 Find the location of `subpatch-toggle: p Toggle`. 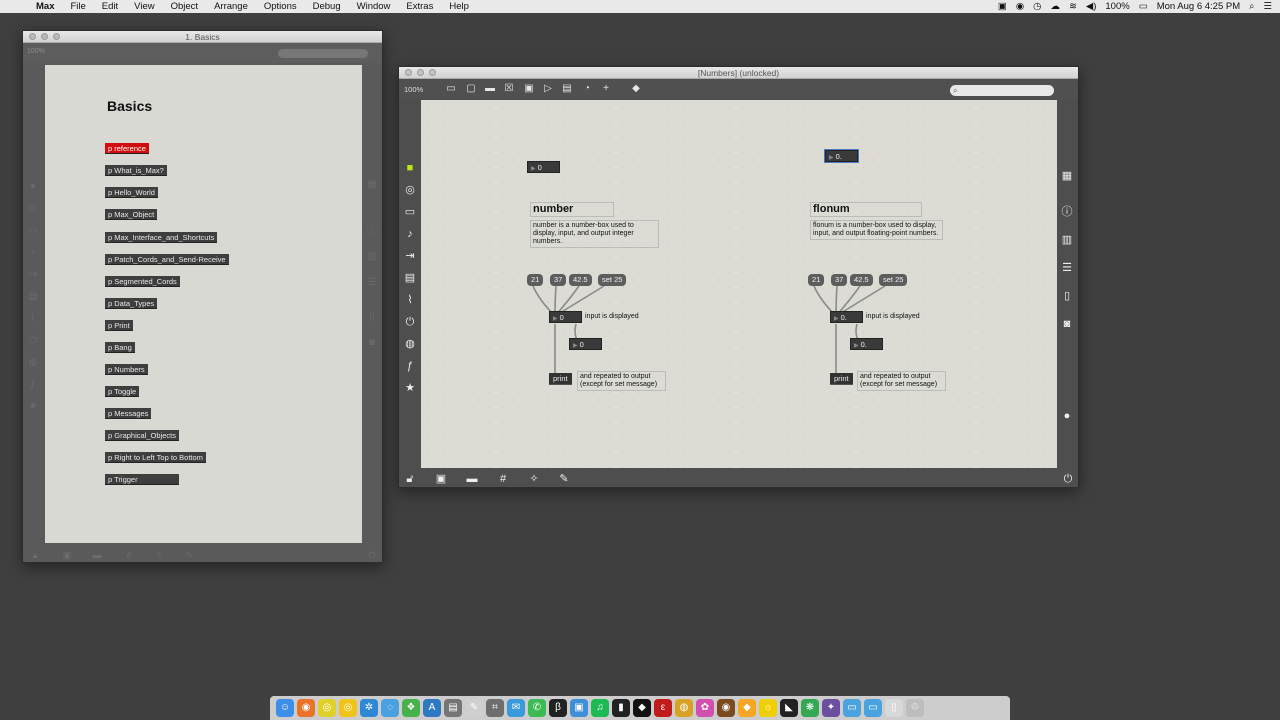

subpatch-toggle: p Toggle is located at coordinates (122, 391).